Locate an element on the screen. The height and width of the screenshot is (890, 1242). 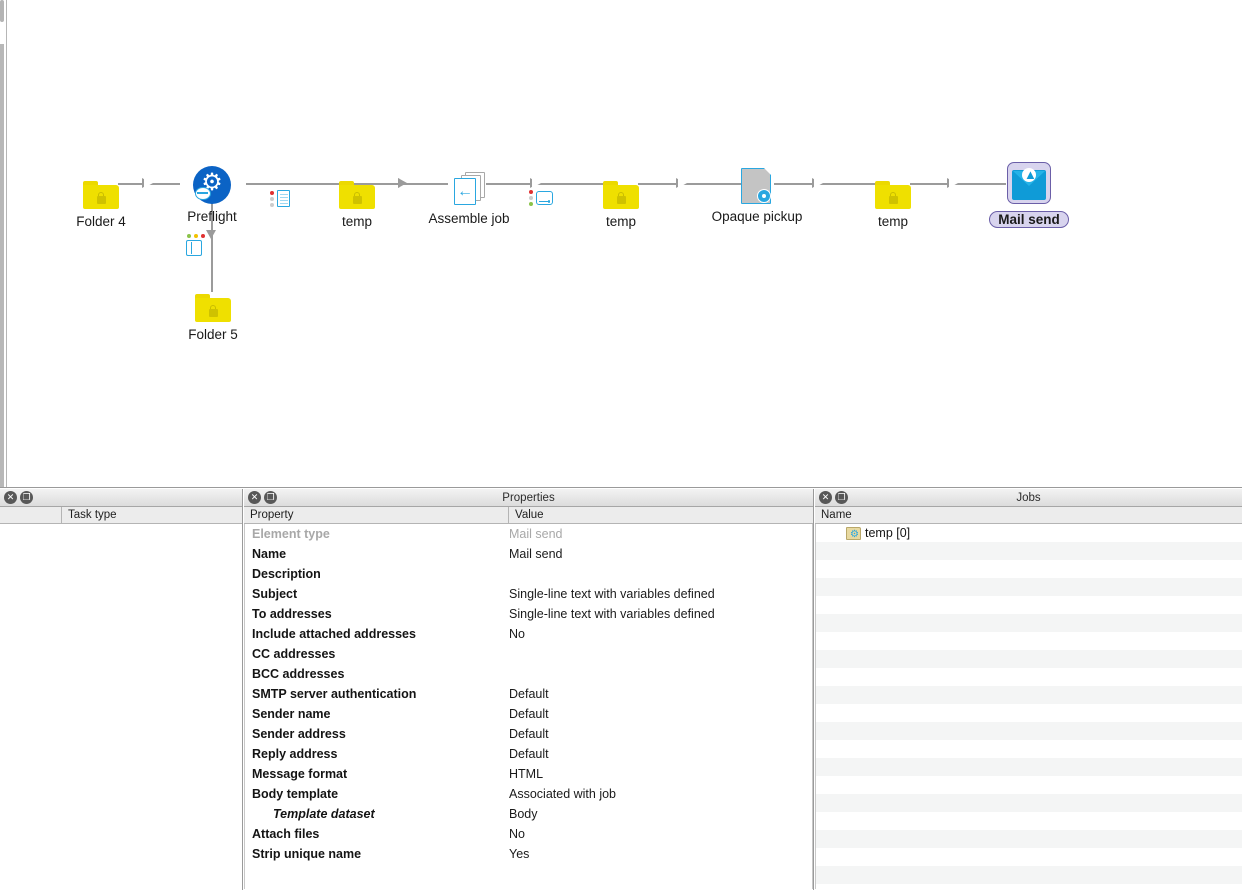
property-row: Include attached addresses No is located at coordinates (528, 634).